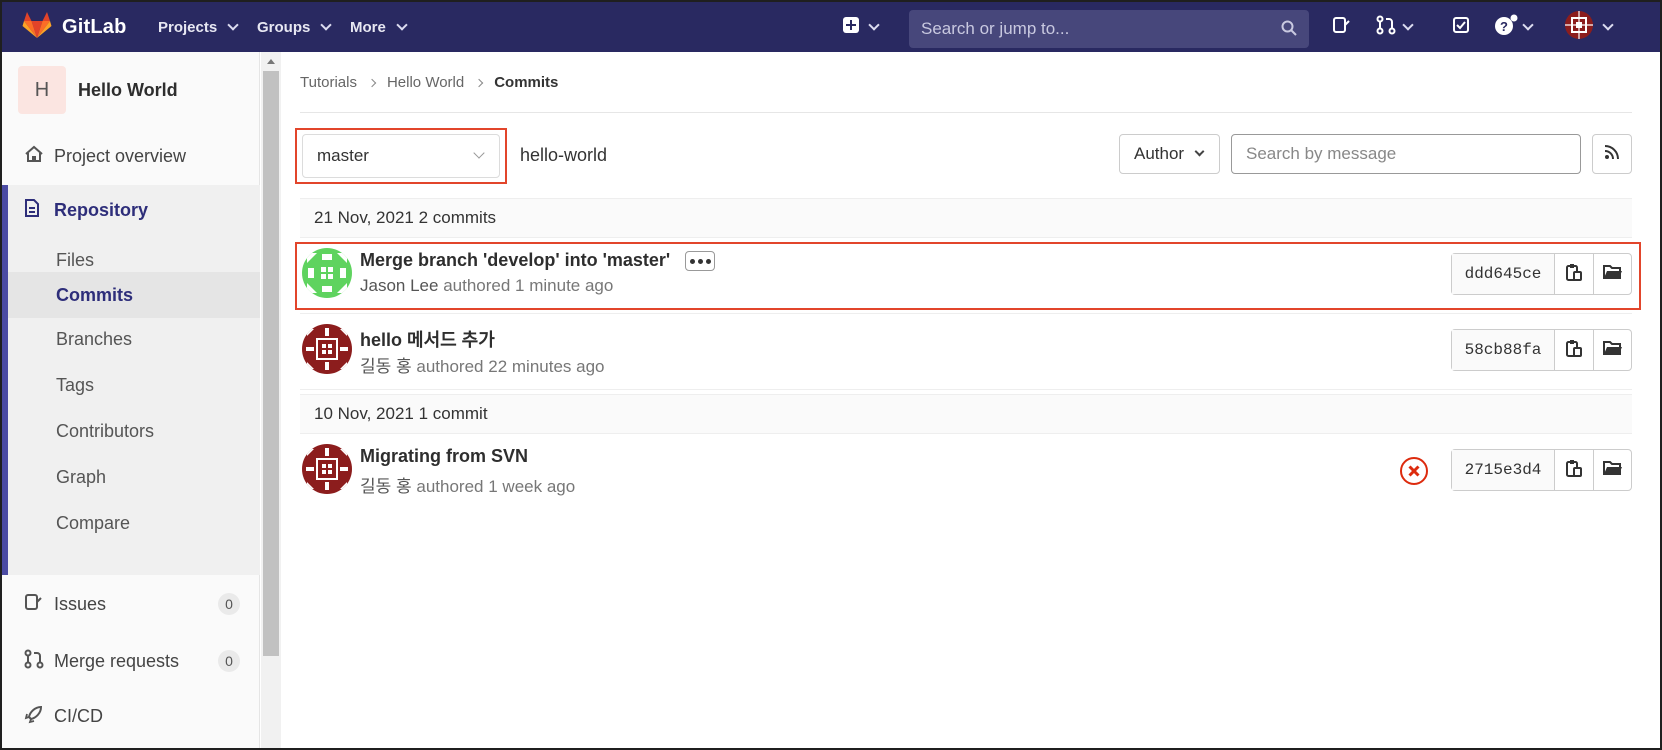 The image size is (1662, 750). What do you see at coordinates (93, 522) in the screenshot?
I see `sidebar-subitem-label: Compare` at bounding box center [93, 522].